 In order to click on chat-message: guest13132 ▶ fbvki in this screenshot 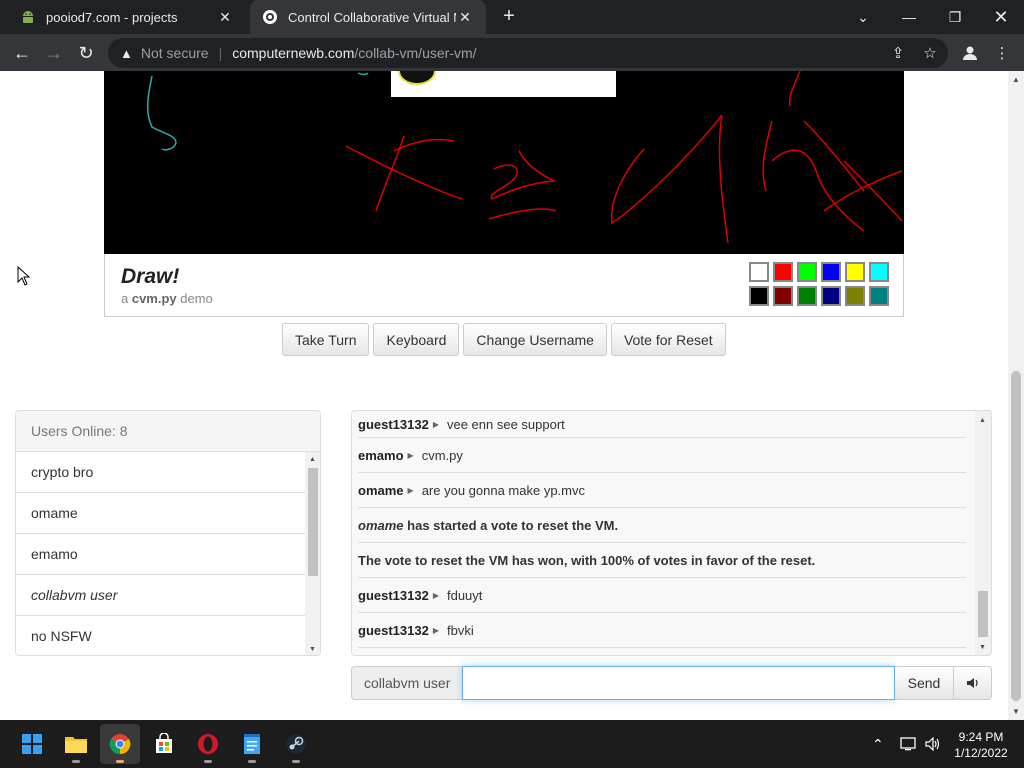, I will do `click(662, 630)`.